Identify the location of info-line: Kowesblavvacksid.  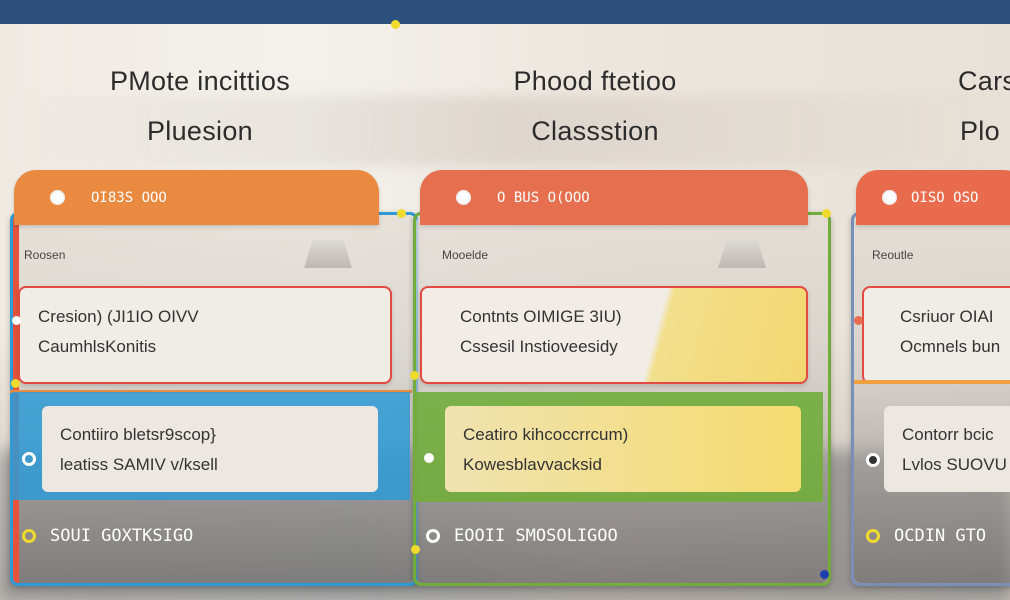
(532, 464).